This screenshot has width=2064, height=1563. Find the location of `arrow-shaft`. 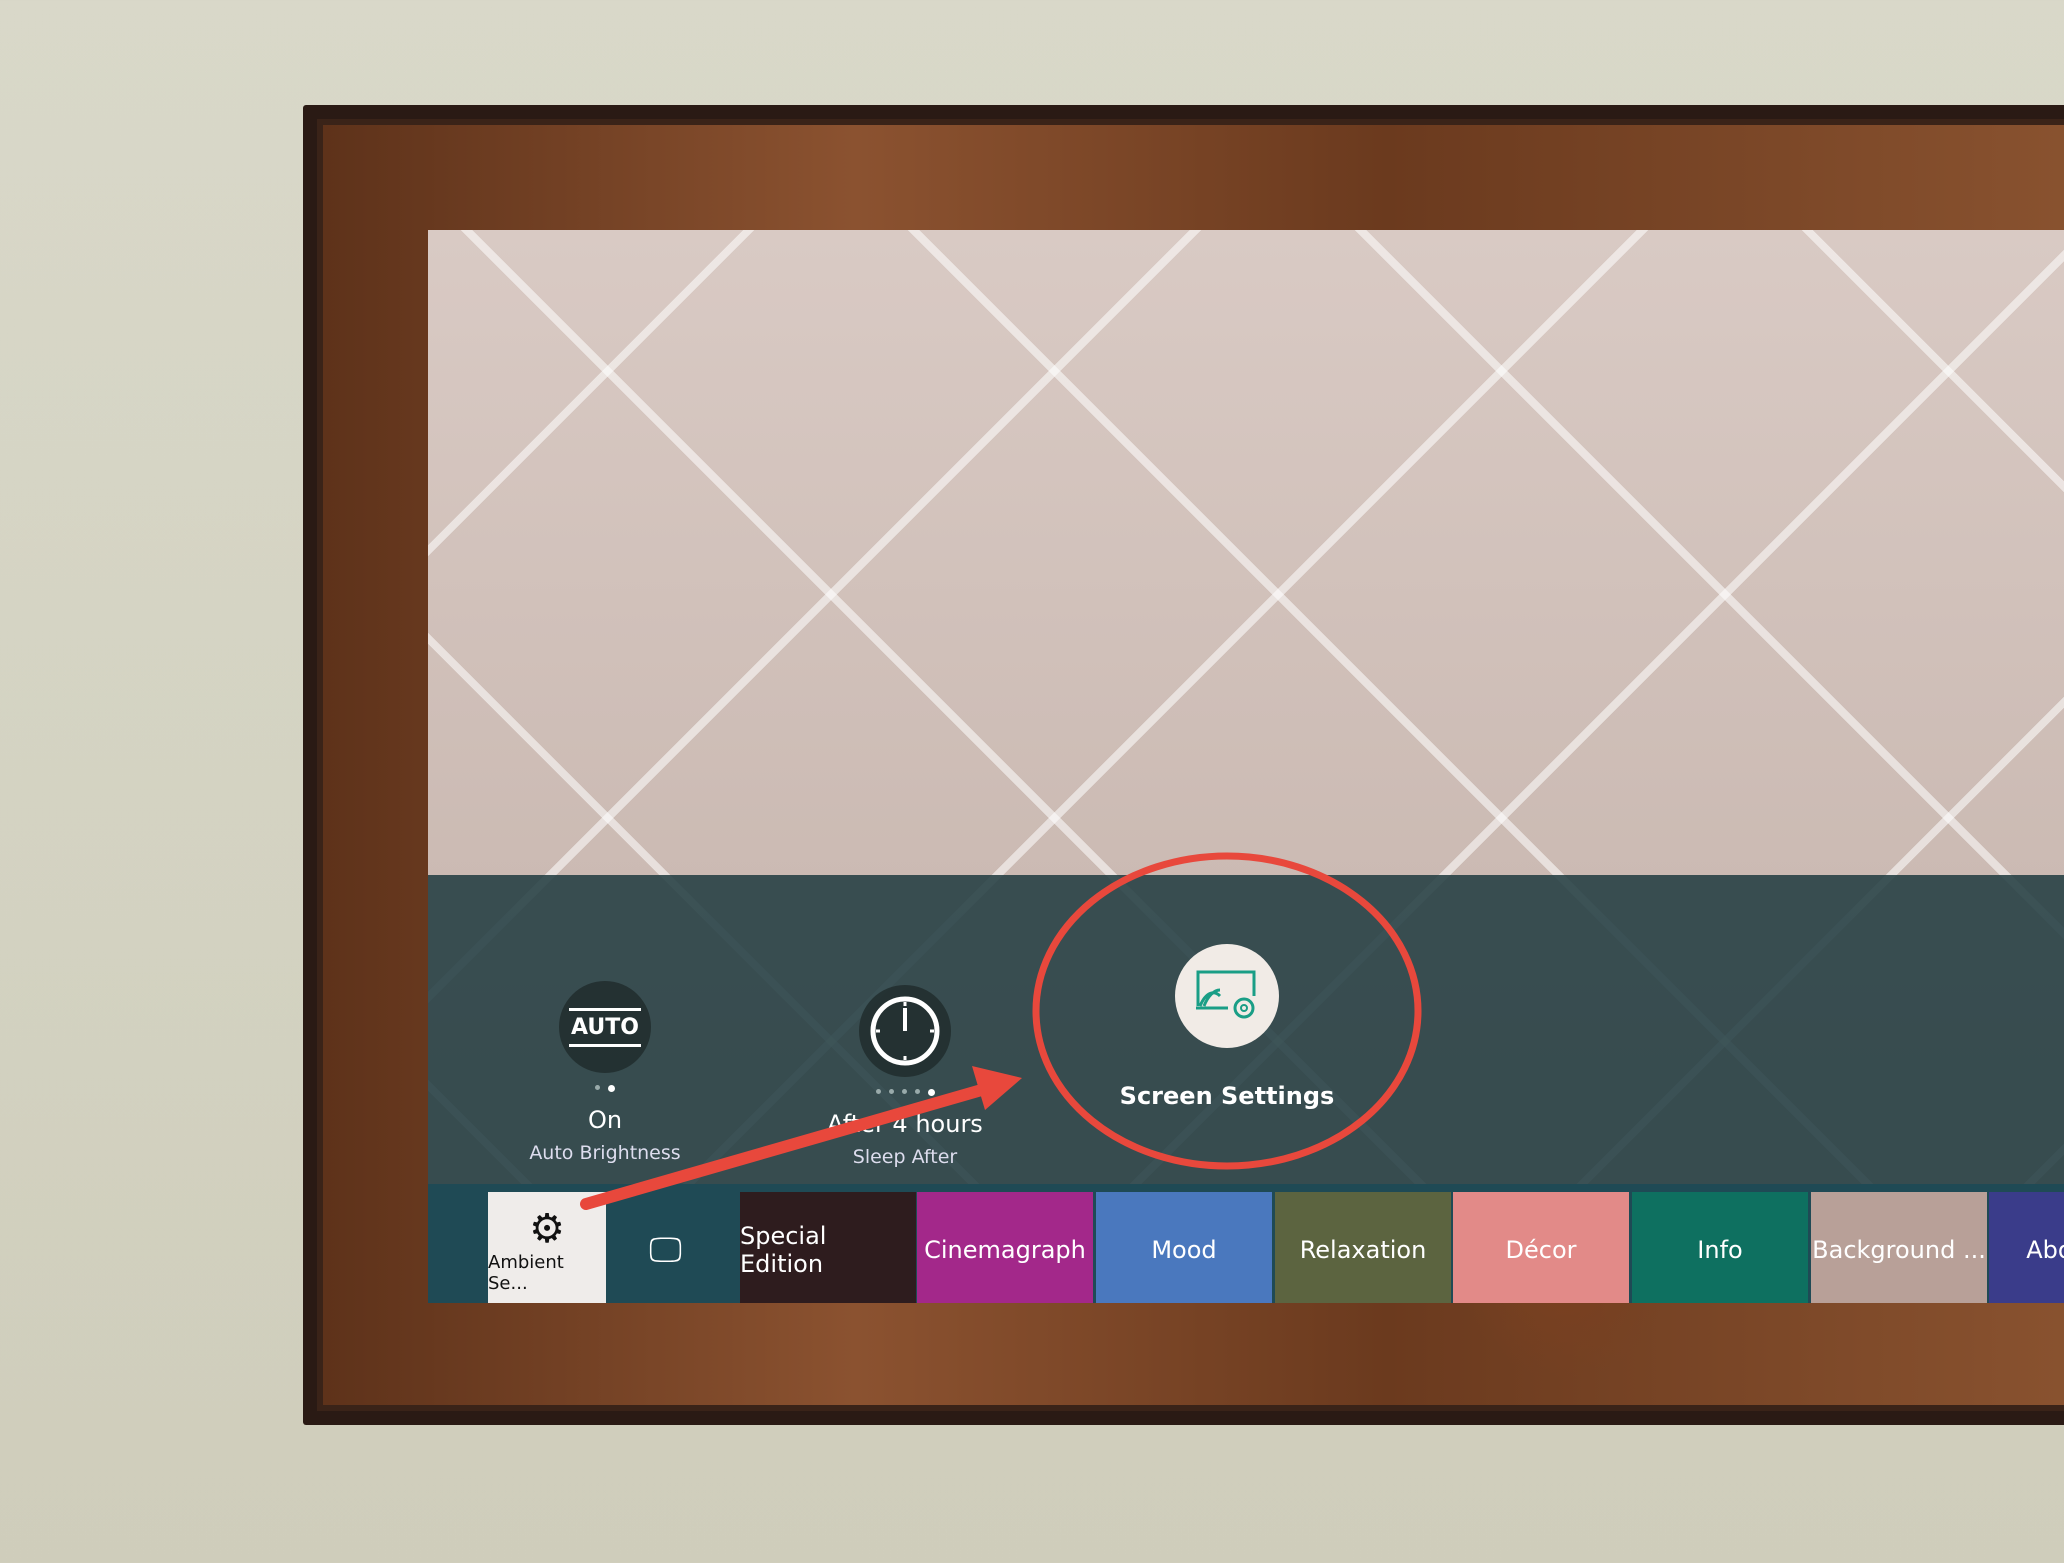

arrow-shaft is located at coordinates (785, 1146).